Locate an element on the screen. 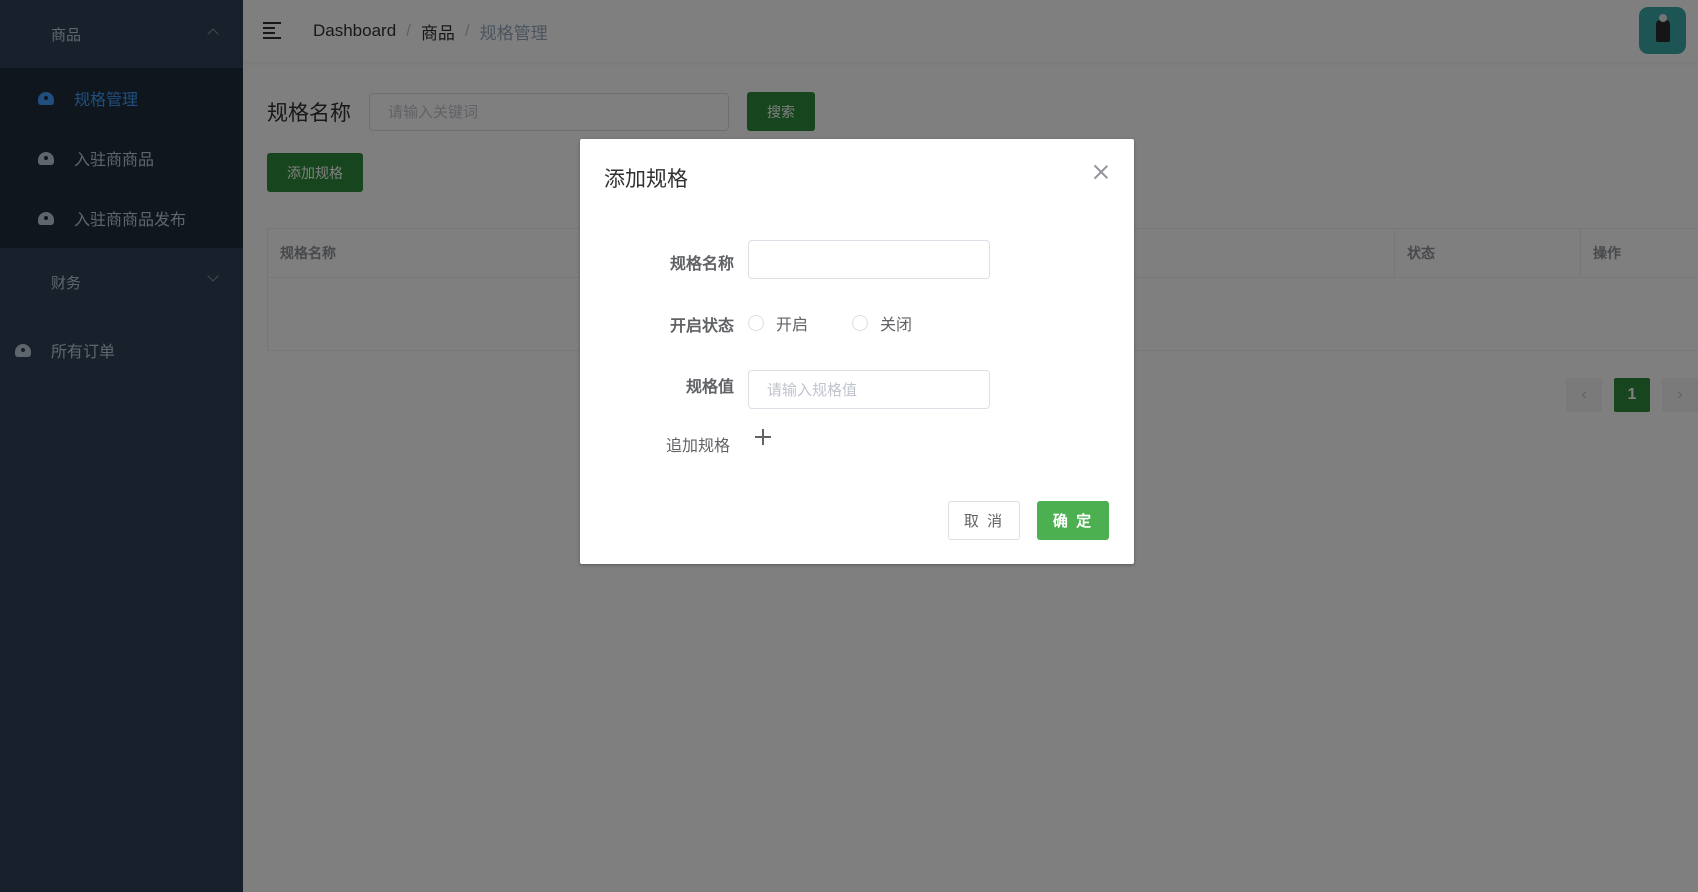  radio-label: 关闭 is located at coordinates (896, 325).